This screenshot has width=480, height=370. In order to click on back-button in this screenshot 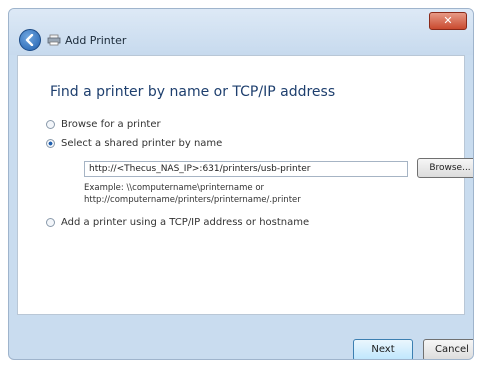, I will do `click(30, 40)`.